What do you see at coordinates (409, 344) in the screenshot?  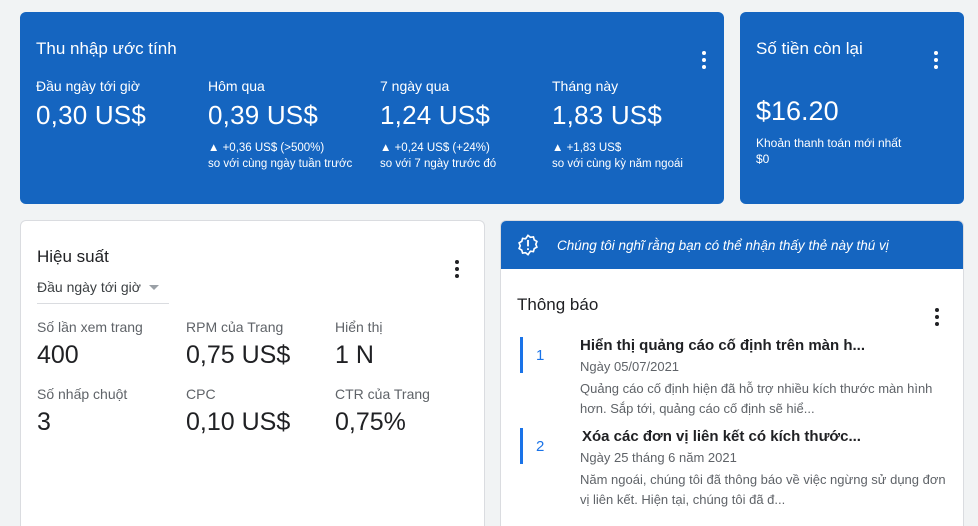 I see `metric-impressions: Hiển thị 1 N` at bounding box center [409, 344].